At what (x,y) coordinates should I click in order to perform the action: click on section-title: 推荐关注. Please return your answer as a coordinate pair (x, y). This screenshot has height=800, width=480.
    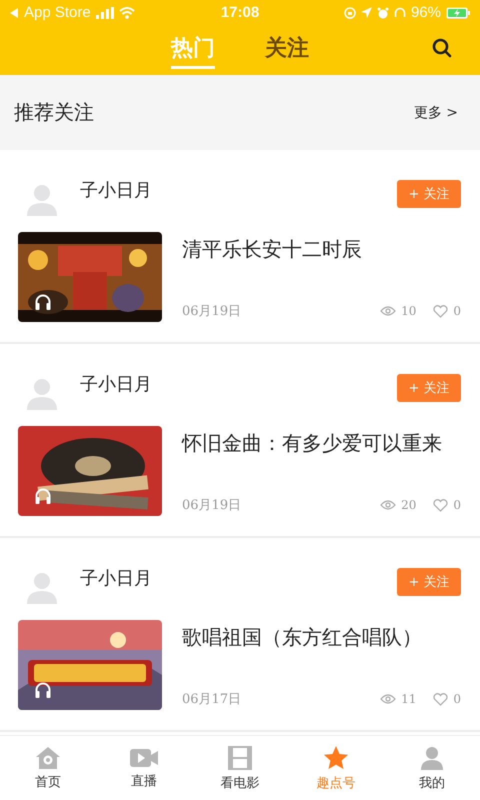
    Looking at the image, I should click on (54, 112).